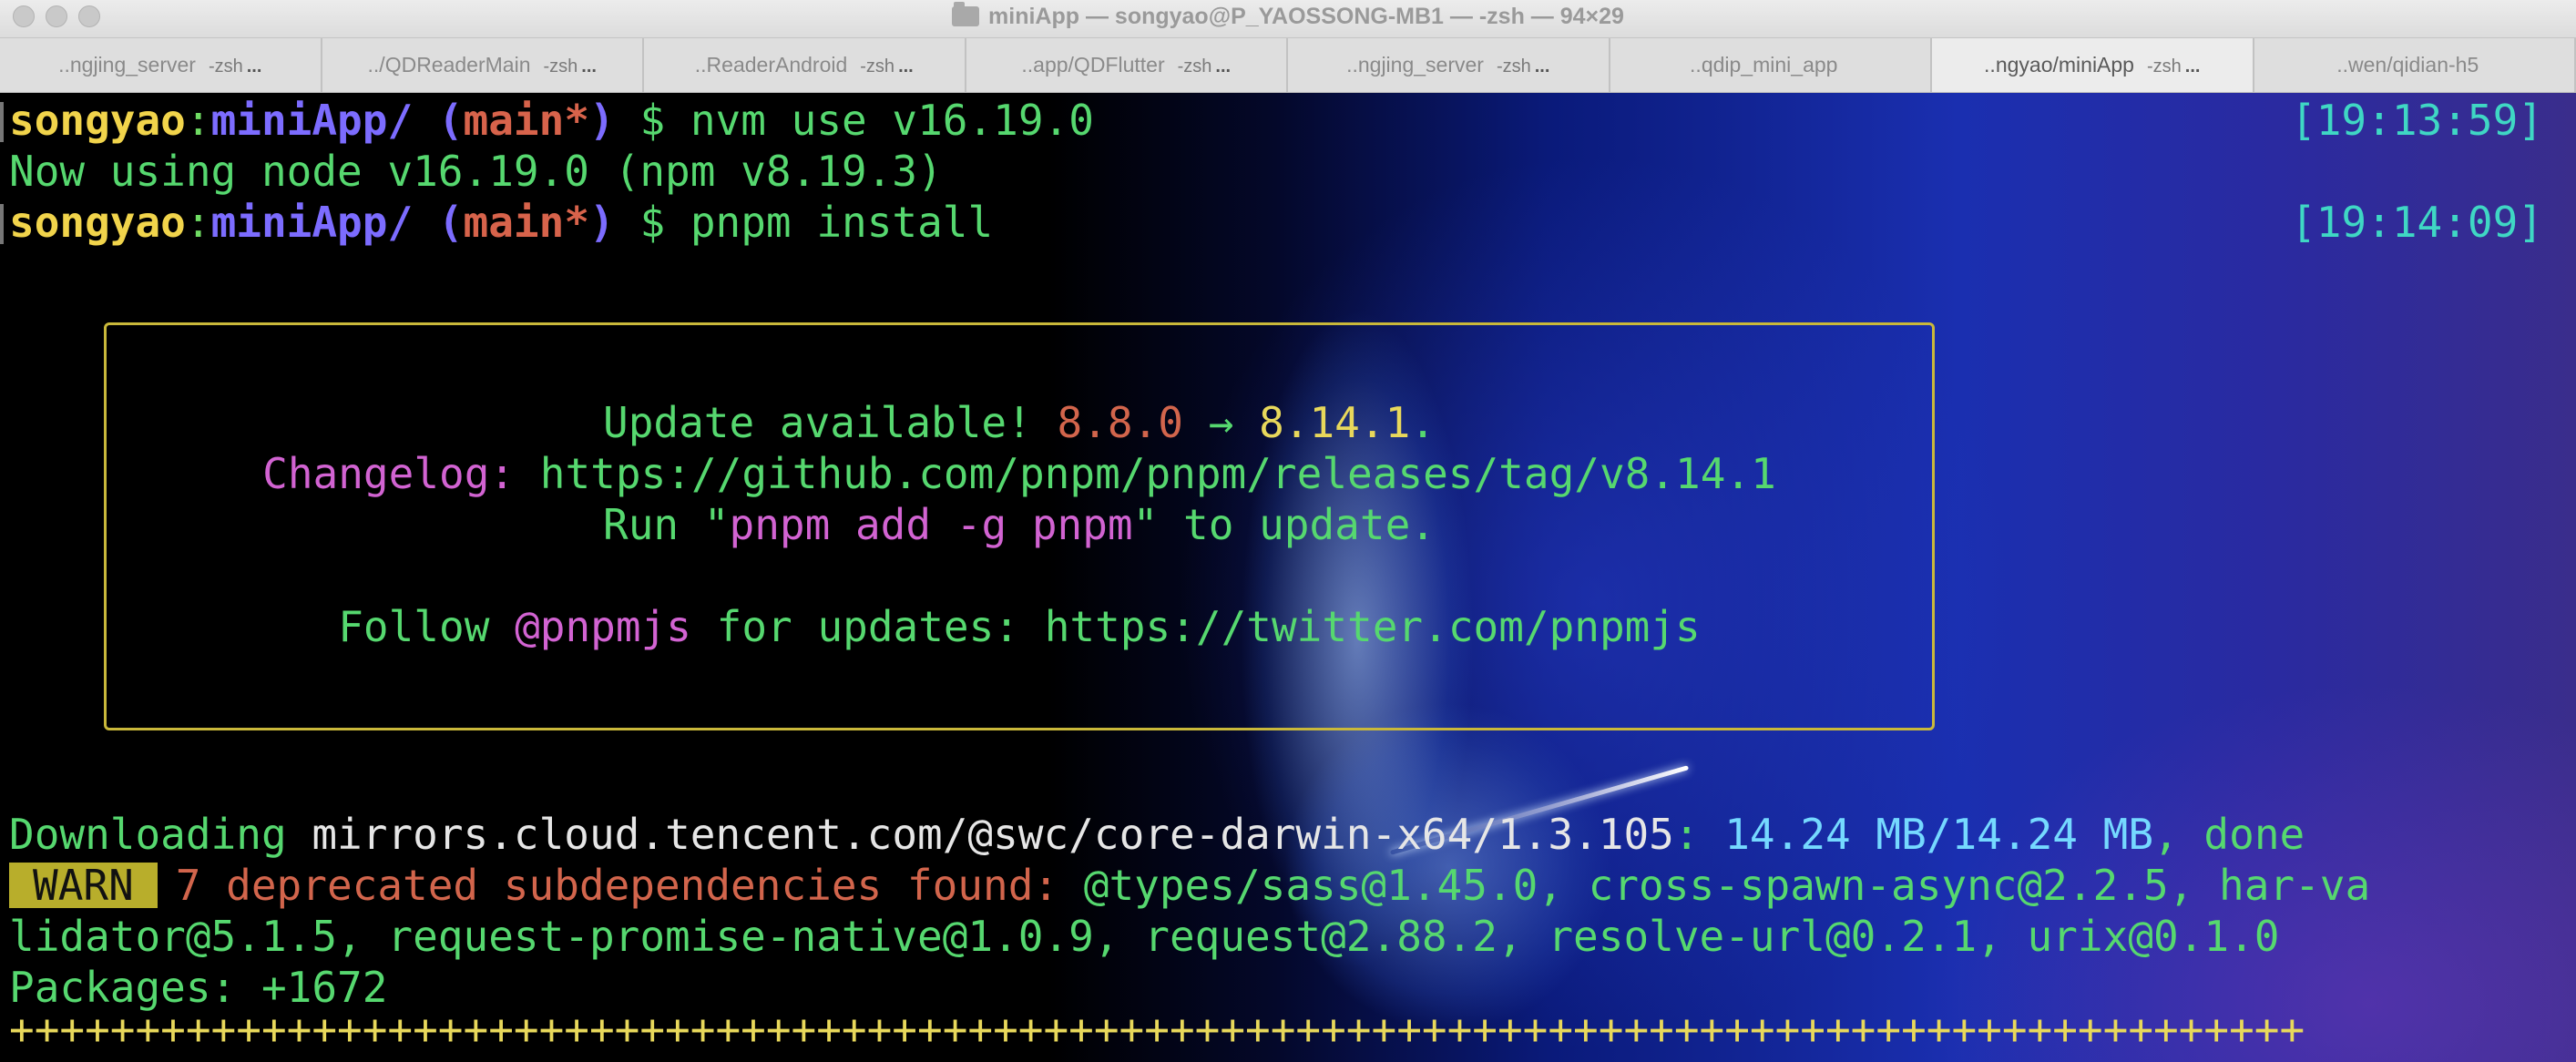 The image size is (2576, 1062). What do you see at coordinates (1939, 834) in the screenshot?
I see `download-size: 14.24 MB/14.24 MB` at bounding box center [1939, 834].